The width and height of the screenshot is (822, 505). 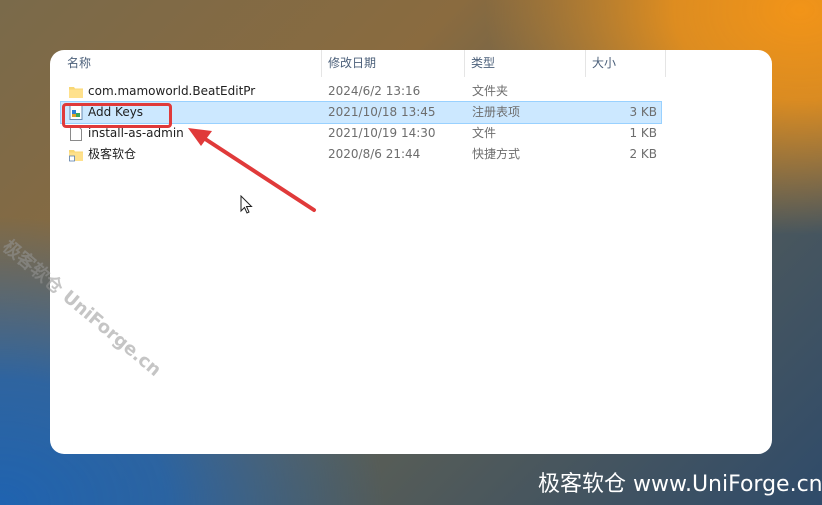 What do you see at coordinates (252, 170) in the screenshot?
I see `annotation-arrow` at bounding box center [252, 170].